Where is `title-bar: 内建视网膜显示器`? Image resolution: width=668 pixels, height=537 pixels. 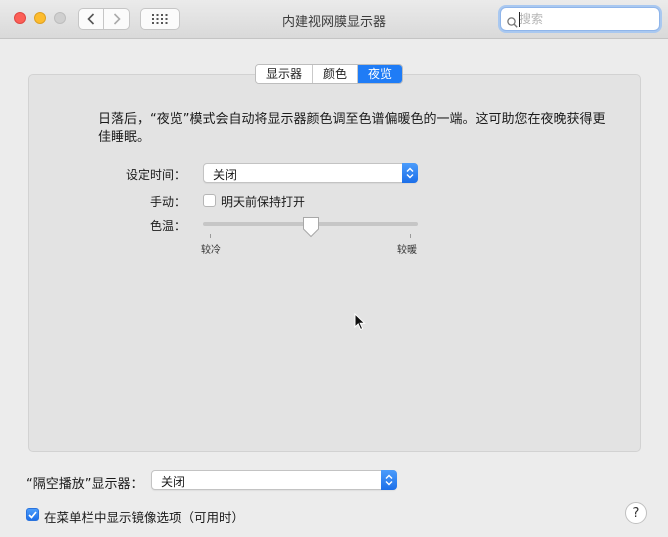
title-bar: 内建视网膜显示器 is located at coordinates (334, 19).